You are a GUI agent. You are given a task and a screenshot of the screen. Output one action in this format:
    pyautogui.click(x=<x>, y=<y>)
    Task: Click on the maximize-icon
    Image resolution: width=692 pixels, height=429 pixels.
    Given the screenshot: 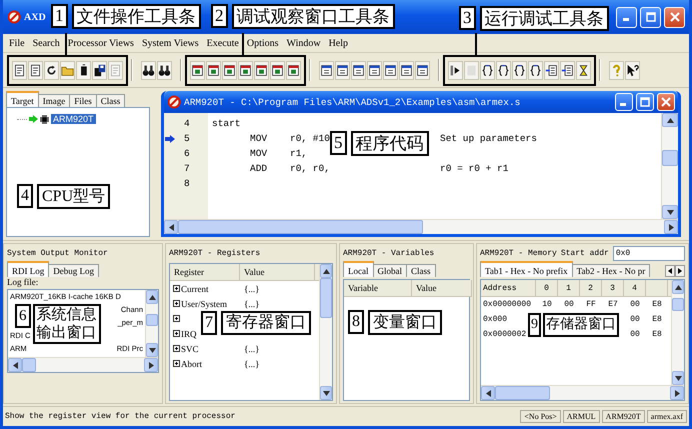 What is the action you would take?
    pyautogui.click(x=645, y=102)
    